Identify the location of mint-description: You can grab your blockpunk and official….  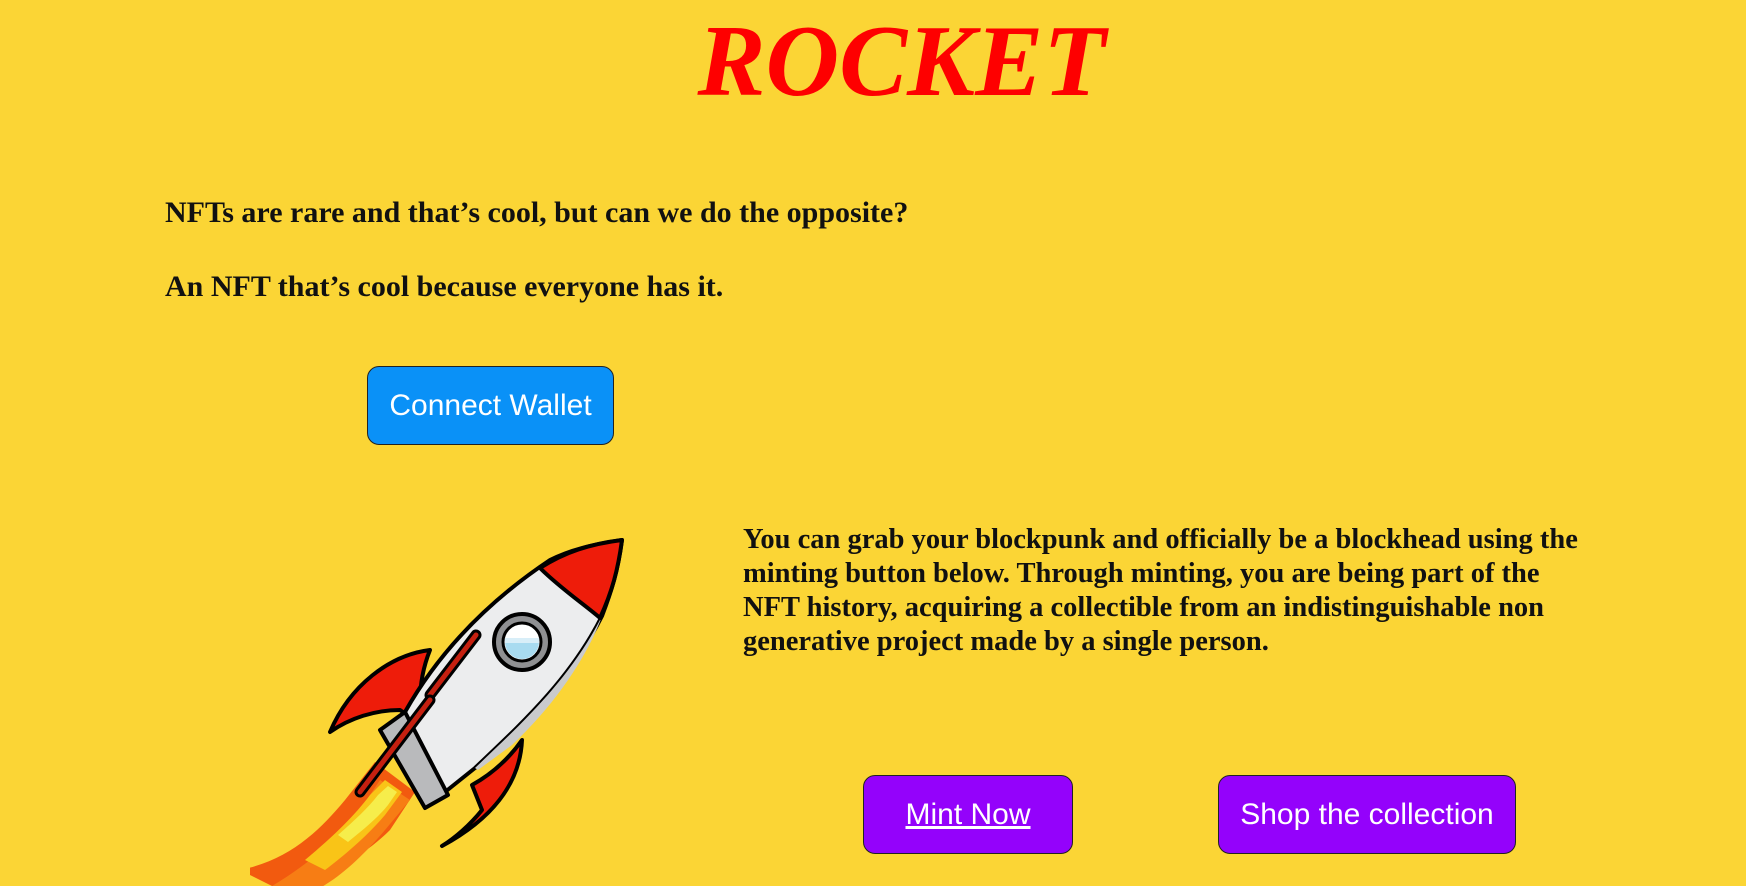
(1160, 590).